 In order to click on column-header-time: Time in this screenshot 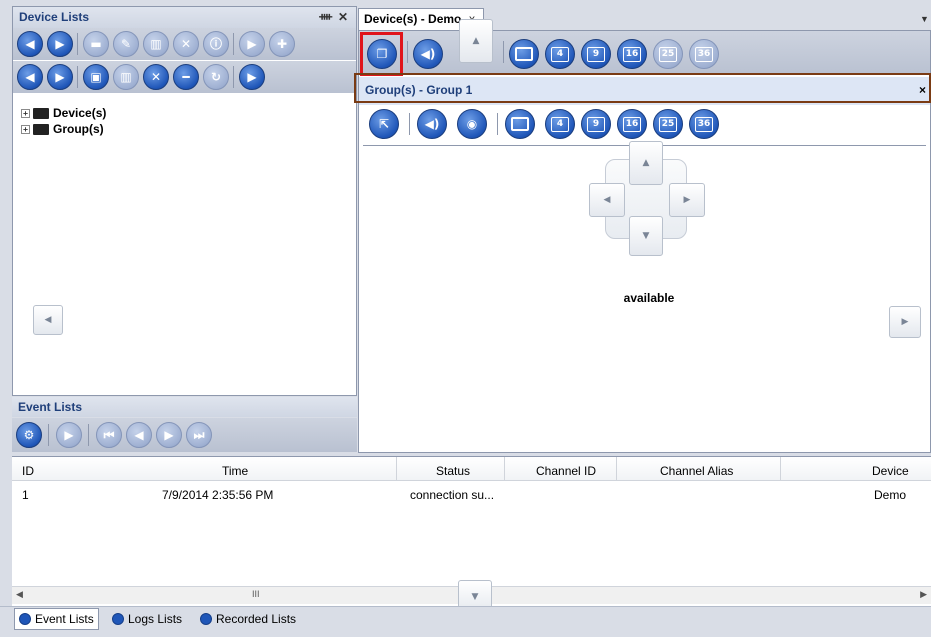, I will do `click(235, 471)`.